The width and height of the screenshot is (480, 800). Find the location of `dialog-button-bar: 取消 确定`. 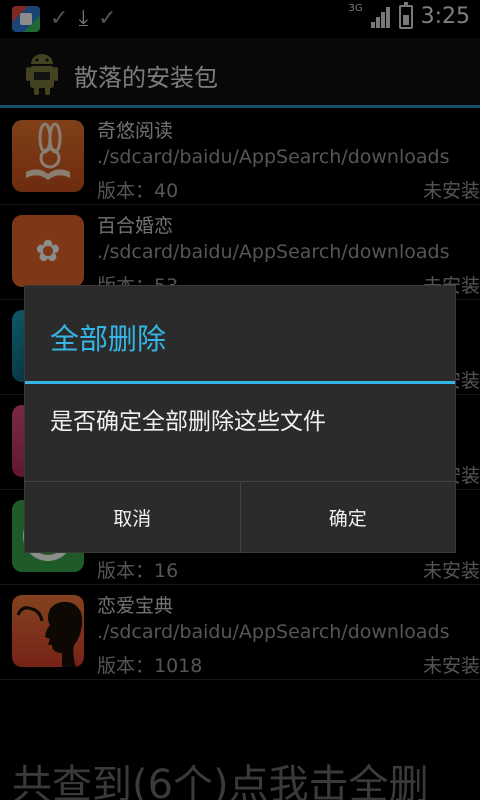

dialog-button-bar: 取消 确定 is located at coordinates (240, 517).